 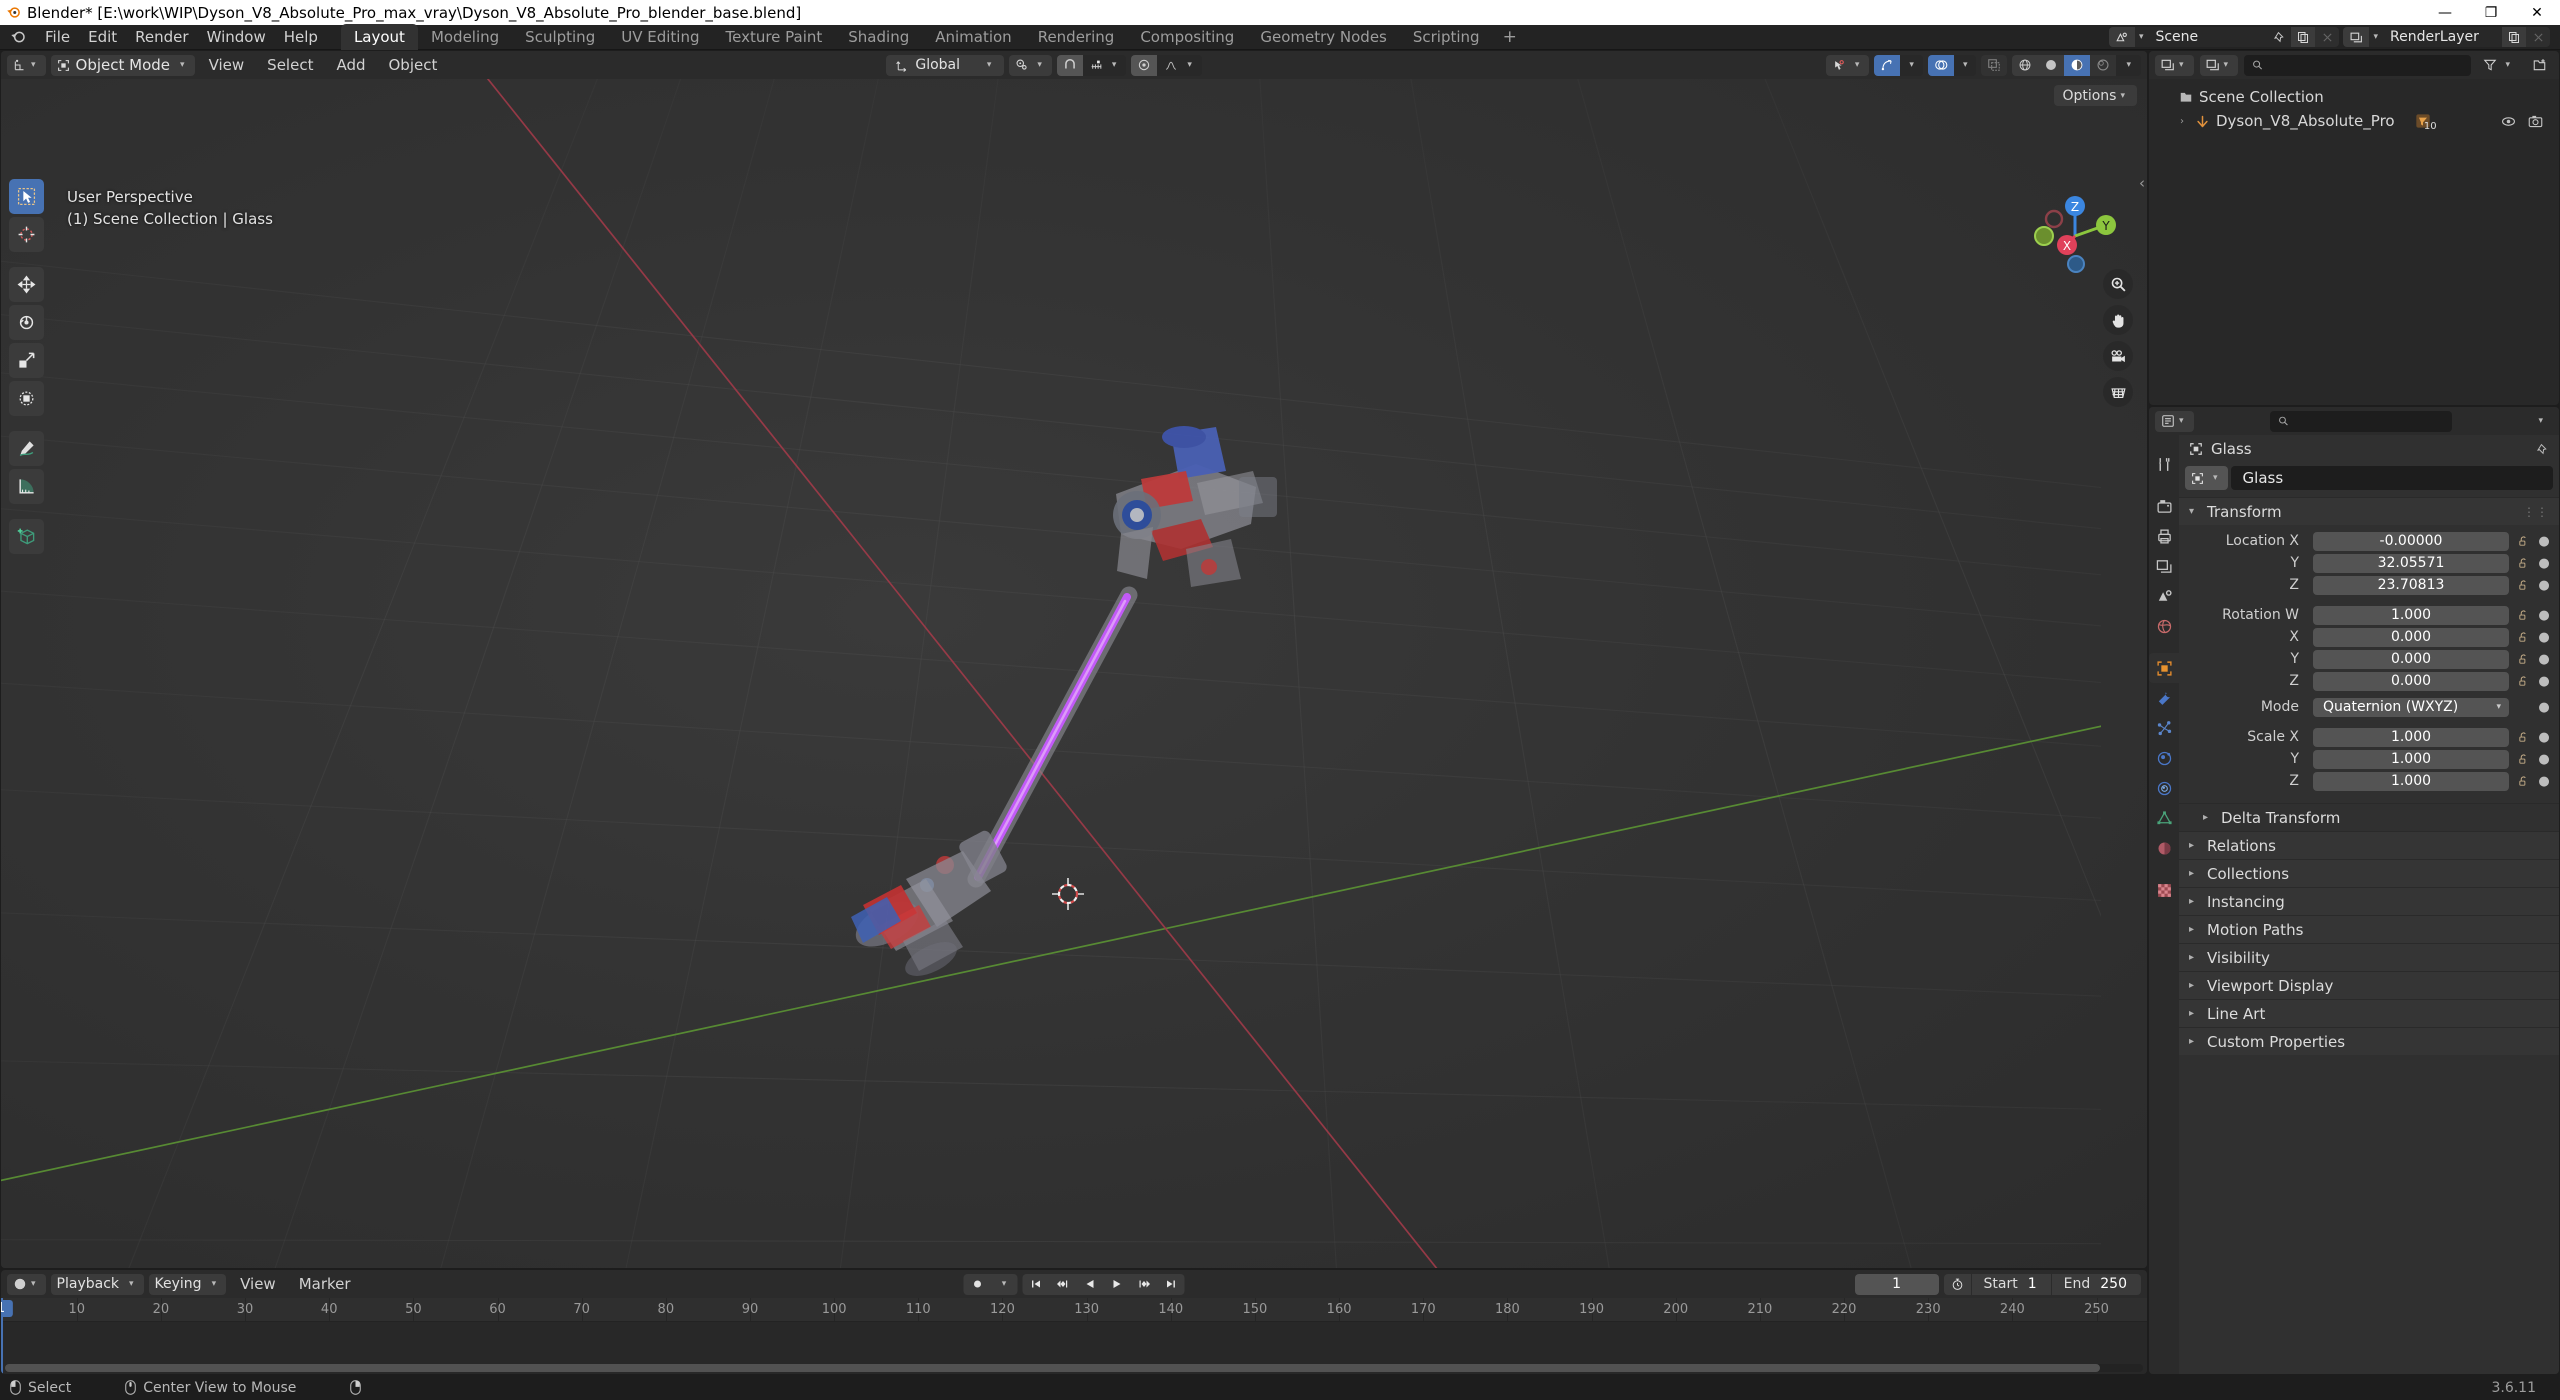 What do you see at coordinates (2369, 957) in the screenshot?
I see `panel-header-visibility: ▸ Visibility` at bounding box center [2369, 957].